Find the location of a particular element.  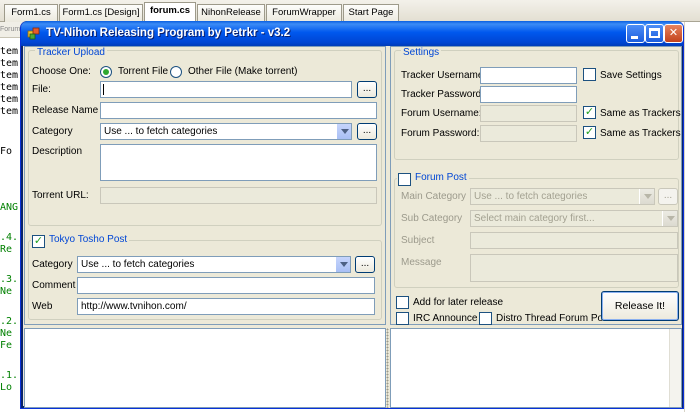

tracker-username-input is located at coordinates (528, 75).